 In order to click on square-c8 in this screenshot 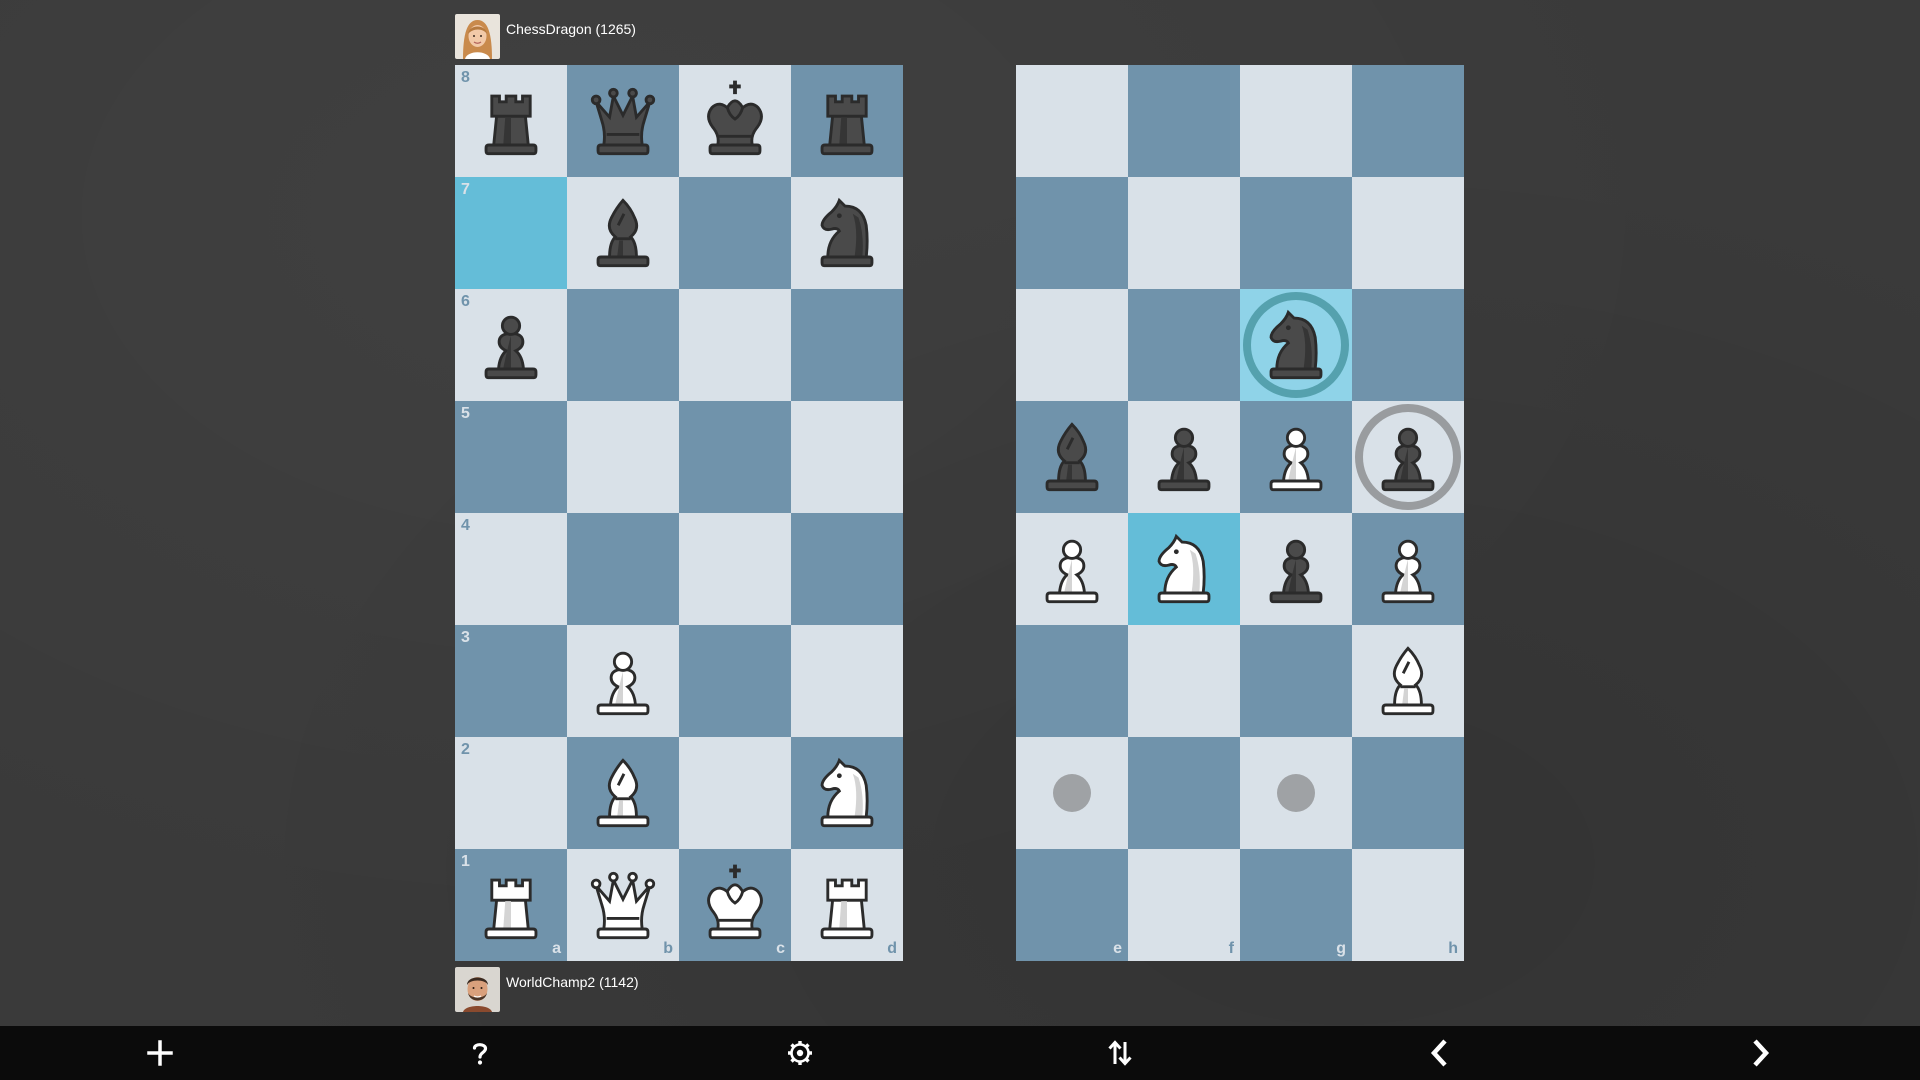, I will do `click(735, 121)`.